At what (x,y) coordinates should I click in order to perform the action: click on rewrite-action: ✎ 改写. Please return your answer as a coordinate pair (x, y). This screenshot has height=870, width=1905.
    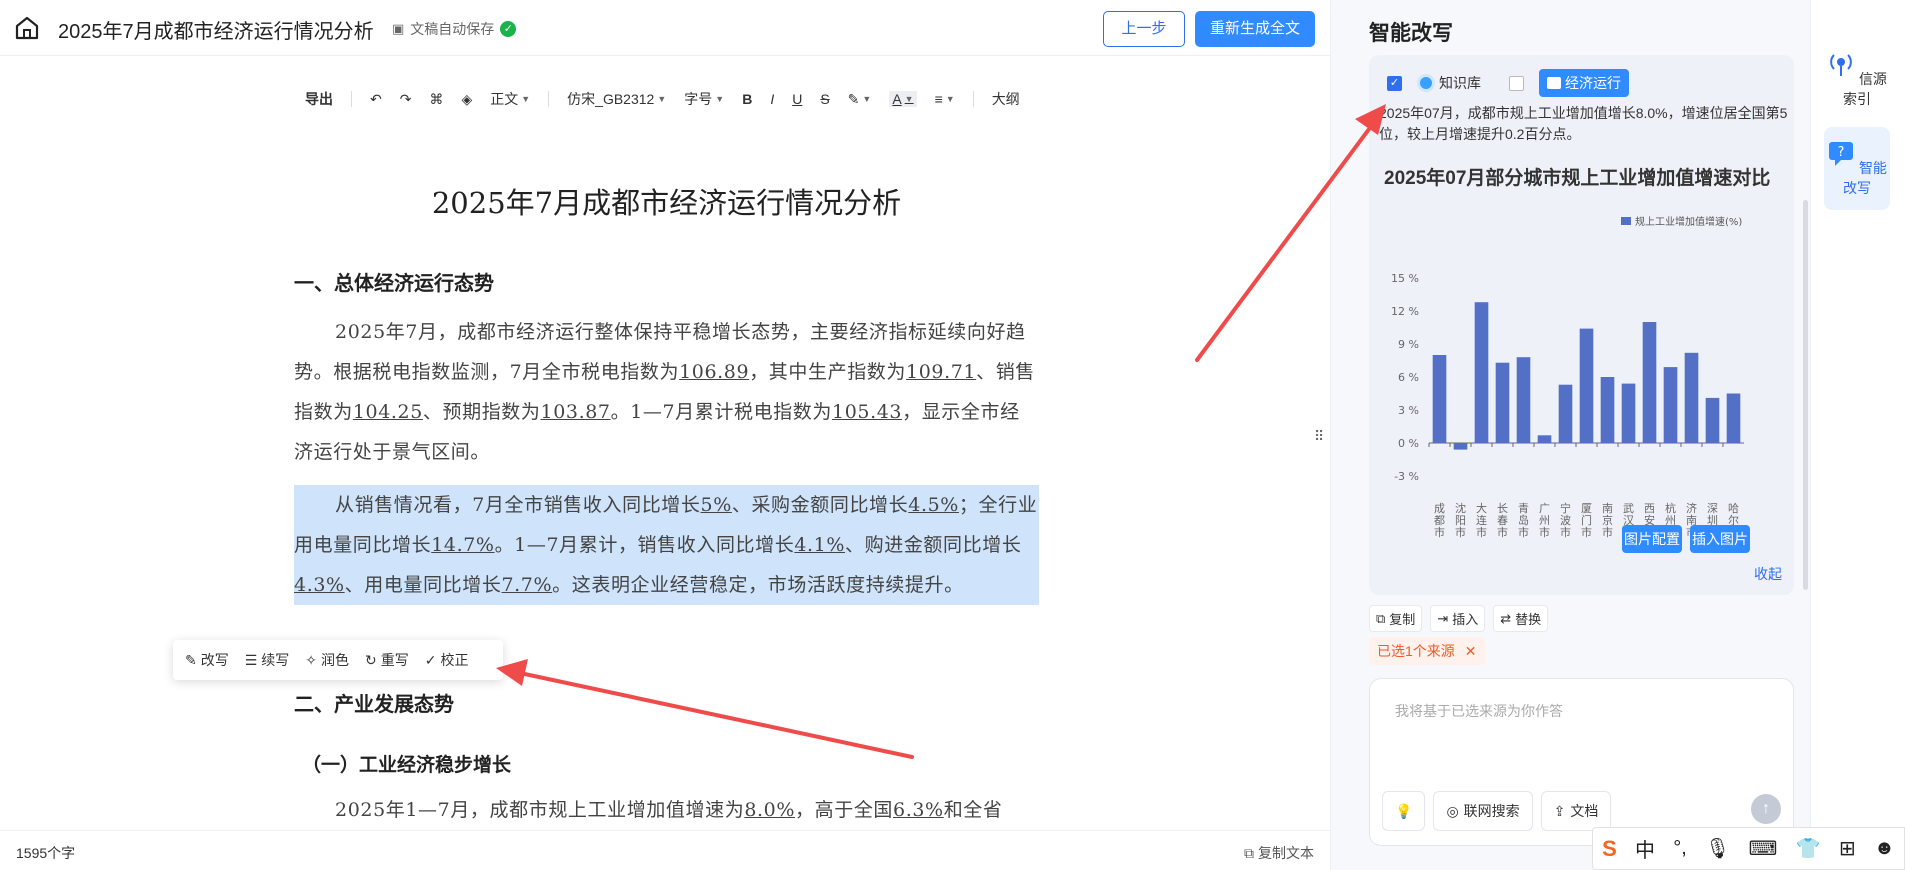
    Looking at the image, I should click on (207, 660).